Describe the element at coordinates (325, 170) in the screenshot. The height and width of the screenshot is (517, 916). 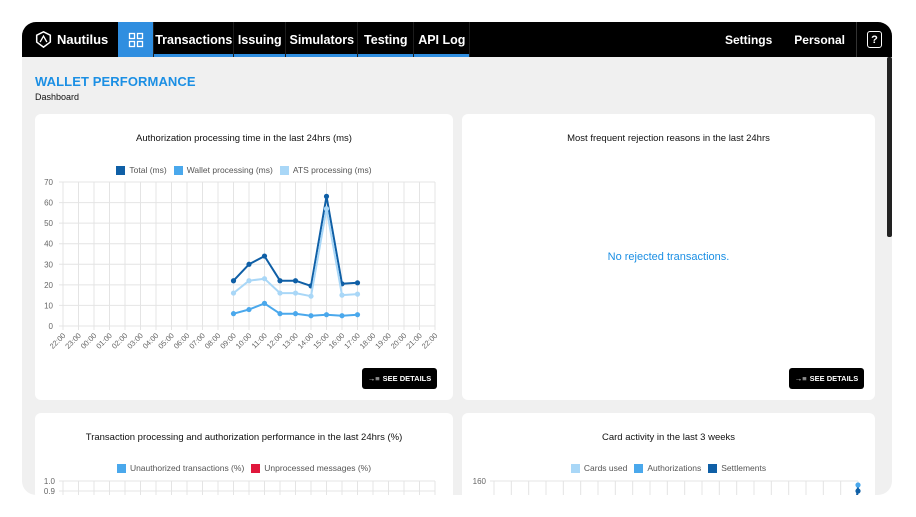
I see `legend-item-ats: ATS processing (ms)` at that location.